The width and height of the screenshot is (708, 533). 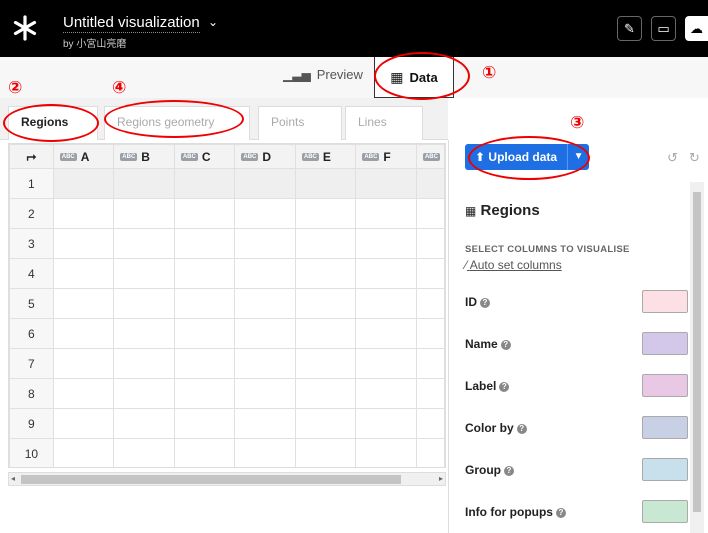 What do you see at coordinates (672, 158) in the screenshot?
I see `undo-icon: ↺` at bounding box center [672, 158].